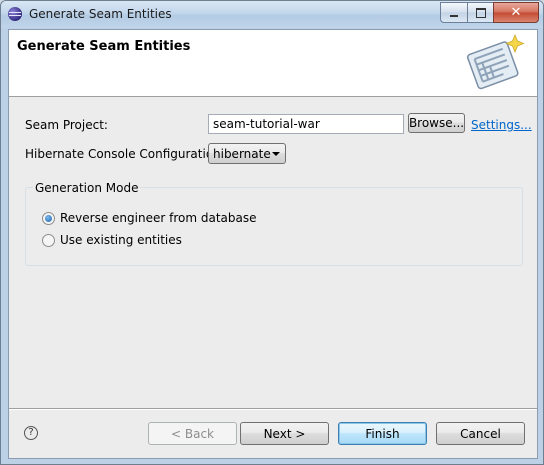 This screenshot has height=465, width=544. What do you see at coordinates (276, 154) in the screenshot?
I see `chevron-down-icon` at bounding box center [276, 154].